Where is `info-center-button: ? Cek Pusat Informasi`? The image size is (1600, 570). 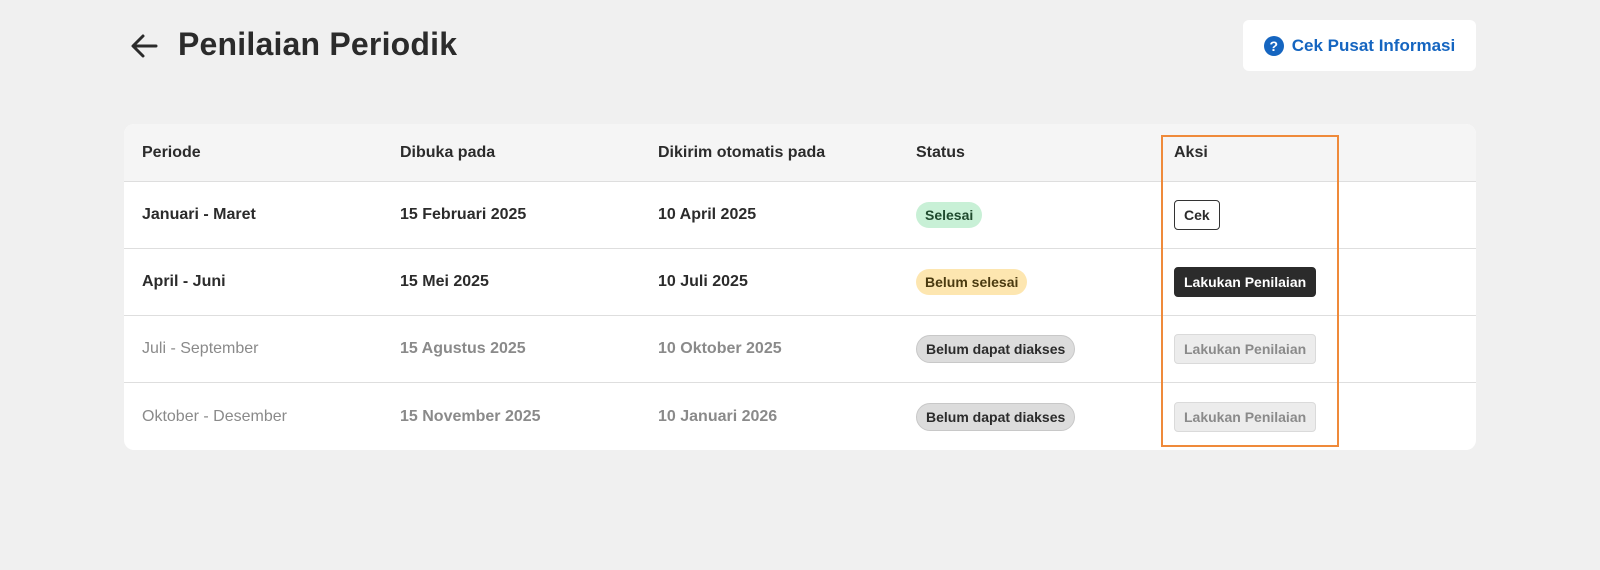 info-center-button: ? Cek Pusat Informasi is located at coordinates (1359, 45).